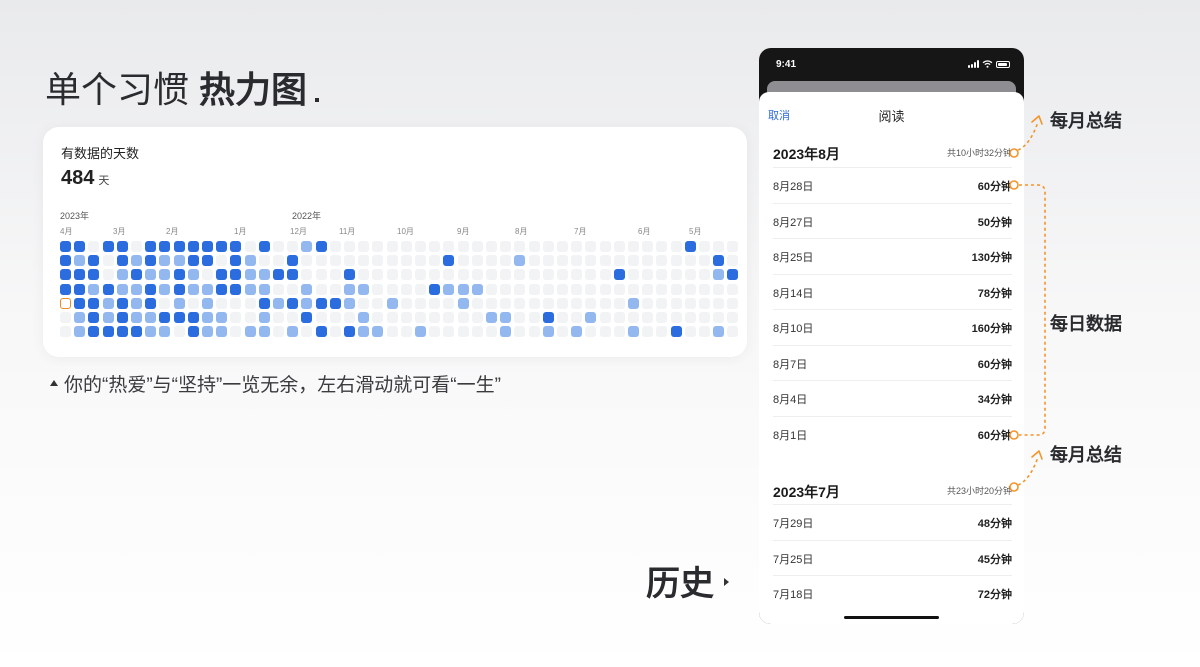 The height and width of the screenshot is (667, 1200). Describe the element at coordinates (1028, 471) in the screenshot. I see `connector-summary-jul` at that location.